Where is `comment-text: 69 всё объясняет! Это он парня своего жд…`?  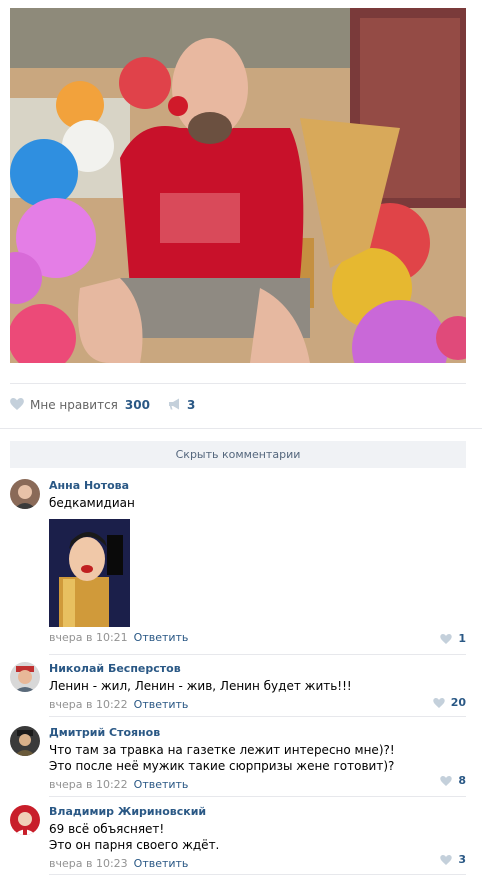
comment-text: 69 всё объясняет! Это он парня своего жд… is located at coordinates (257, 837).